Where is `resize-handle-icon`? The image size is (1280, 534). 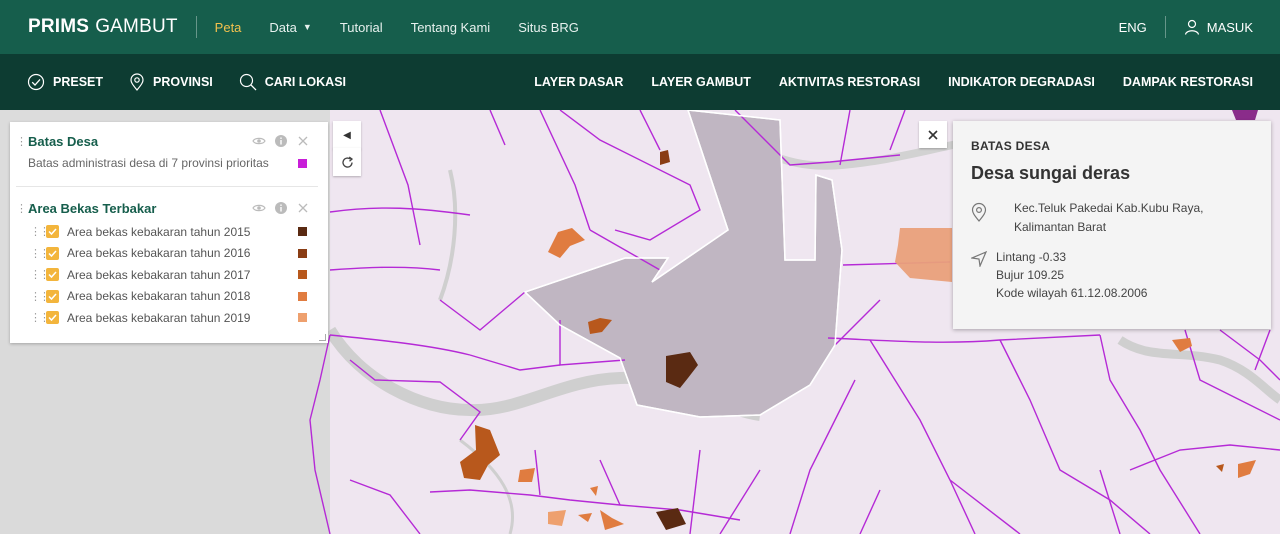 resize-handle-icon is located at coordinates (322, 337).